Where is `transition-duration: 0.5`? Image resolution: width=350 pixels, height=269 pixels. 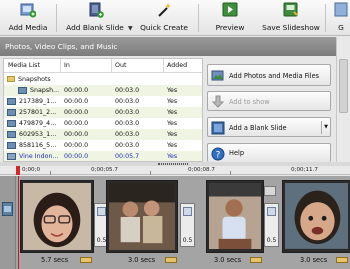
transition-duration: 0.5 is located at coordinates (271, 240).